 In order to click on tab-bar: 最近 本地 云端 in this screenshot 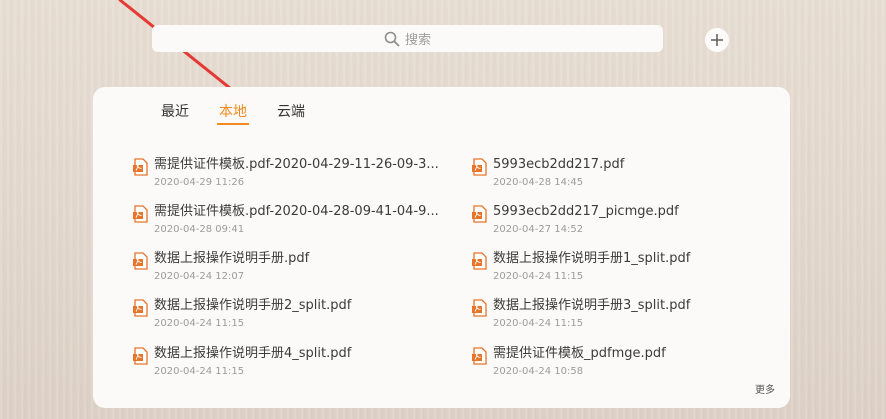, I will do `click(248, 113)`.